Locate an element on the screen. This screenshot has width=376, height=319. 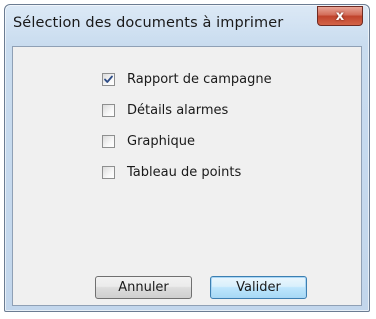
checkbox-tableau-de-points is located at coordinates (108, 172).